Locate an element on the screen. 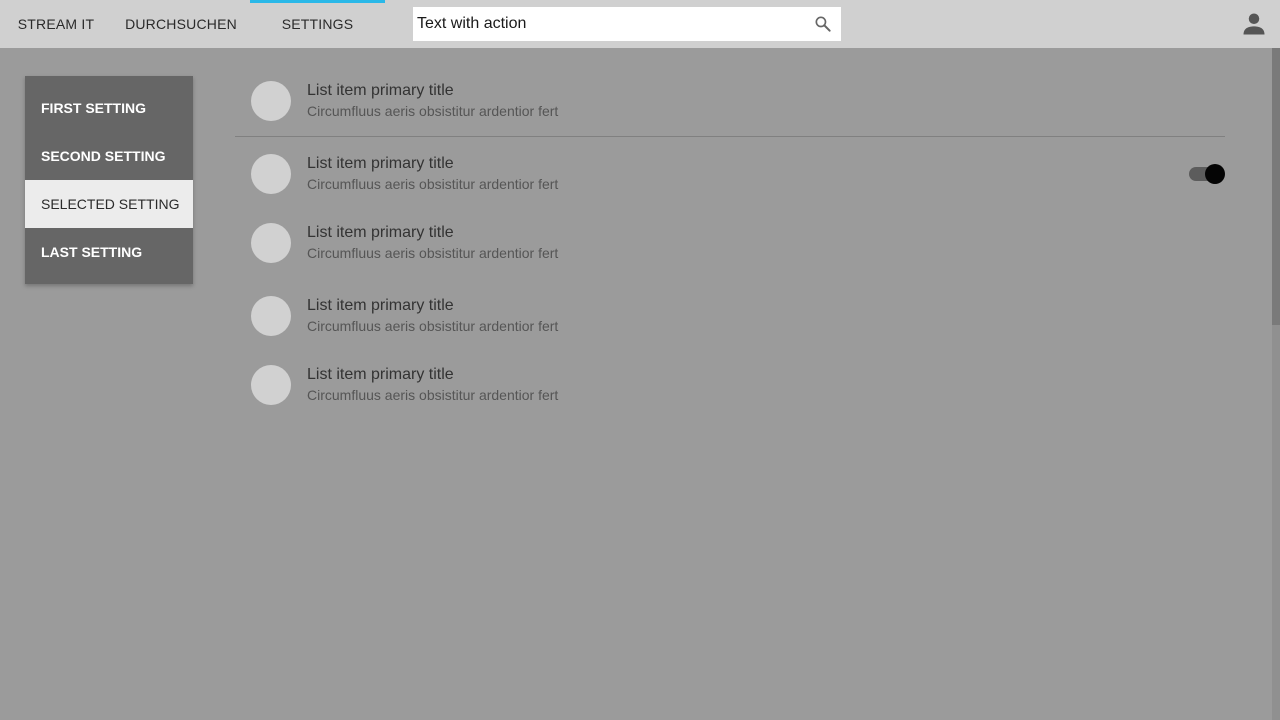 The height and width of the screenshot is (720, 1280). divider is located at coordinates (730, 136).